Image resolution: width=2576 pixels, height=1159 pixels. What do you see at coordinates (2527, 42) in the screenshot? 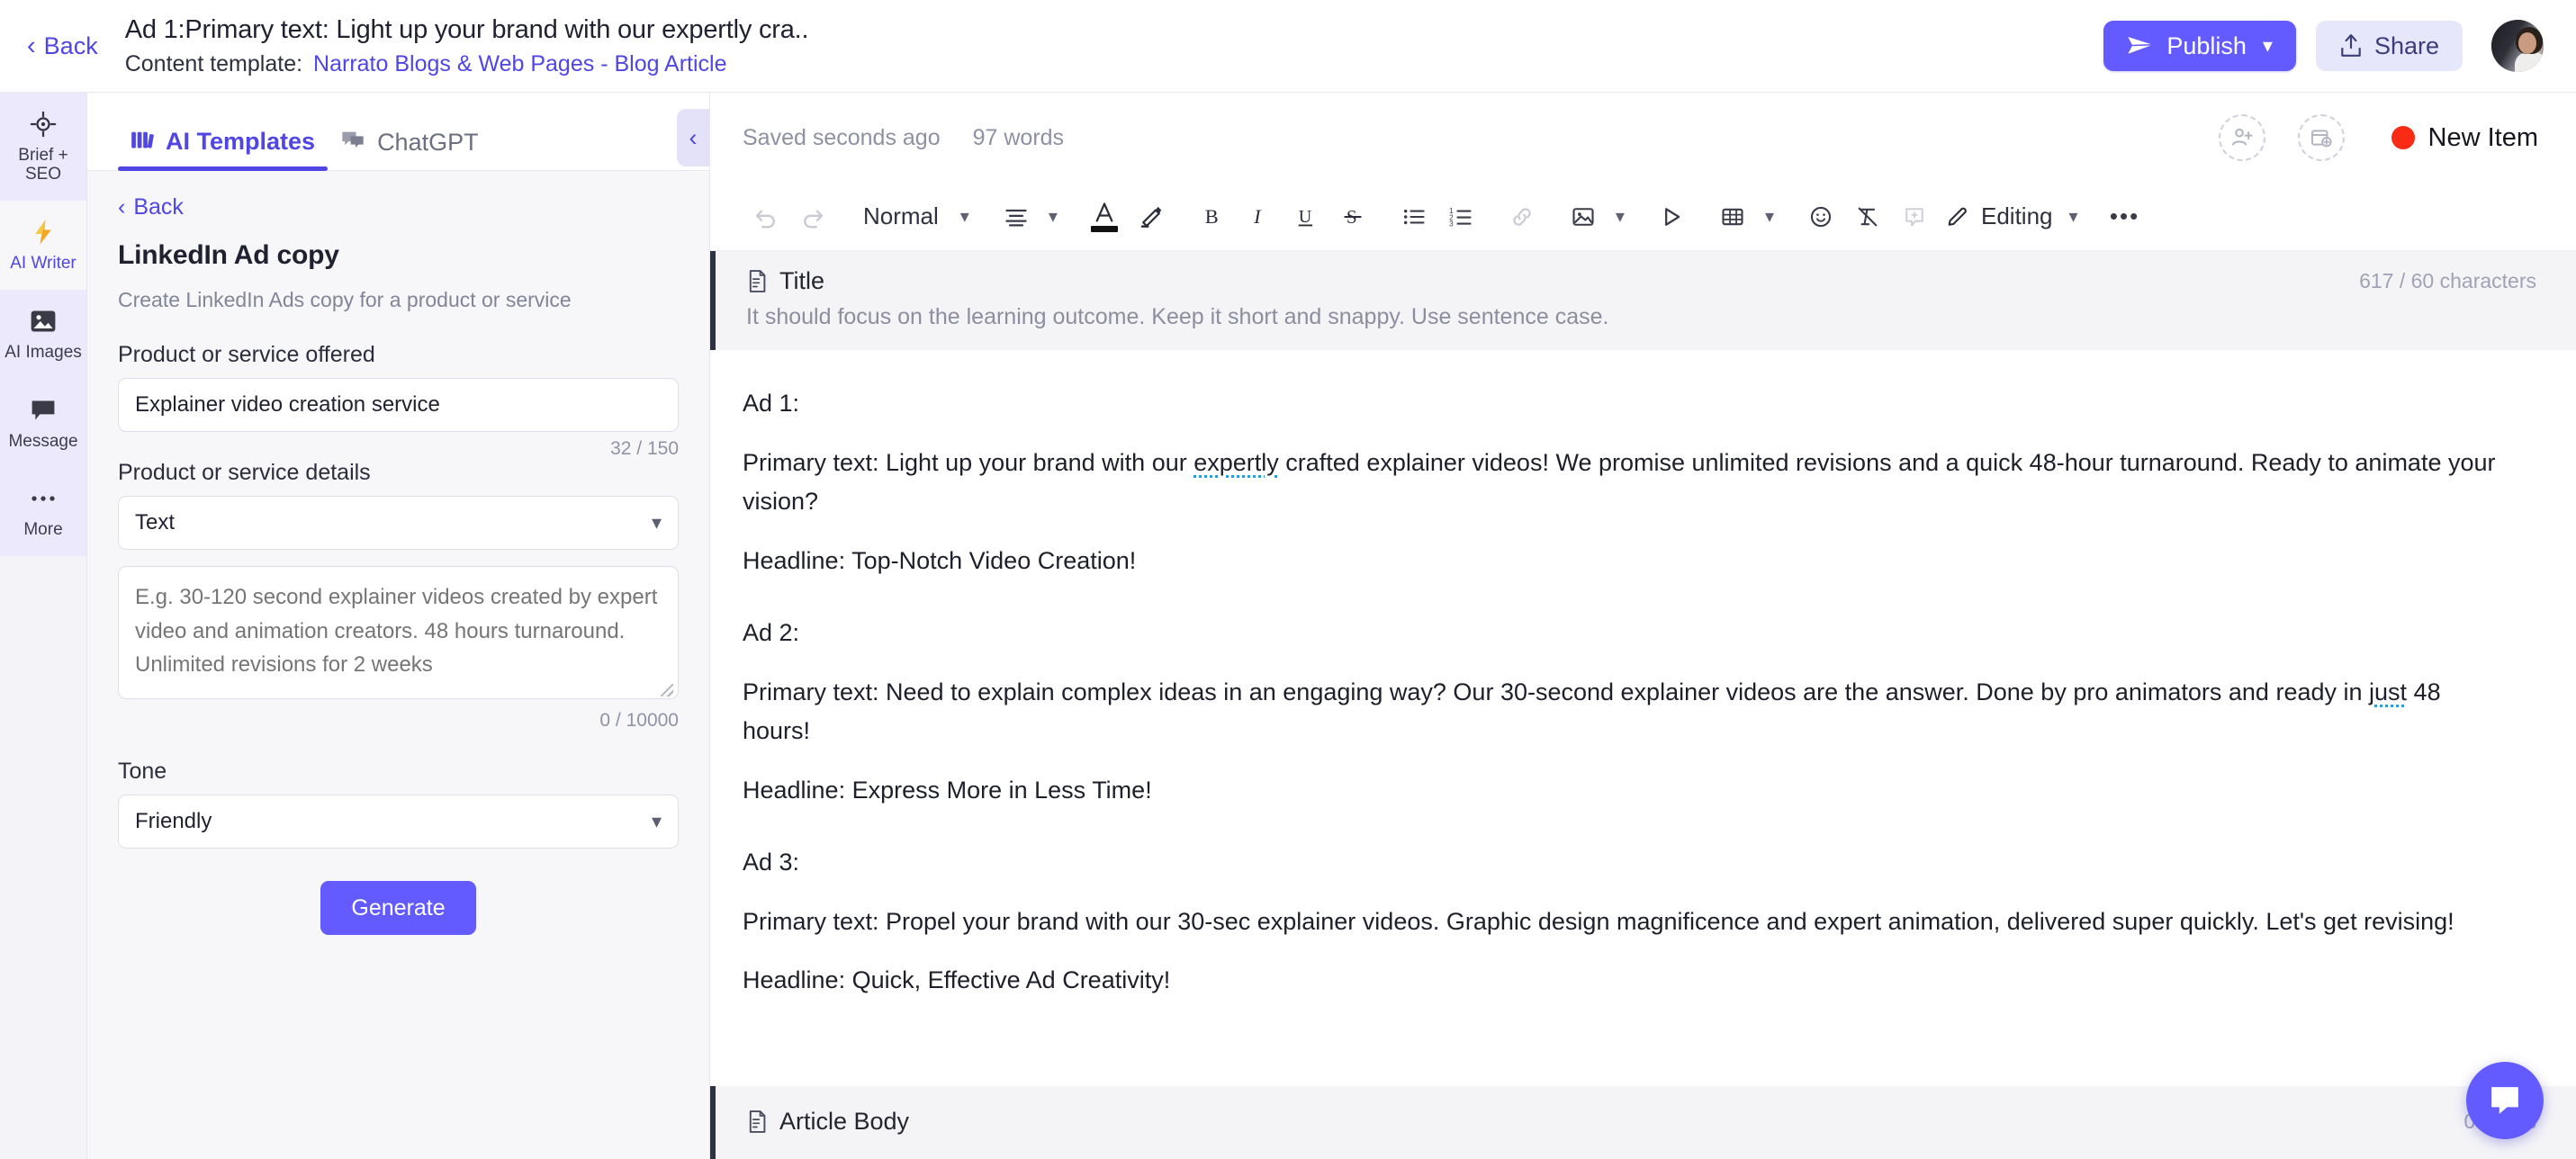
I see `avatar-face` at bounding box center [2527, 42].